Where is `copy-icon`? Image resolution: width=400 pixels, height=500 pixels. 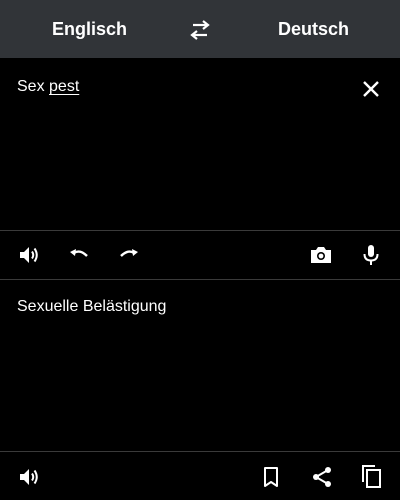 copy-icon is located at coordinates (371, 476).